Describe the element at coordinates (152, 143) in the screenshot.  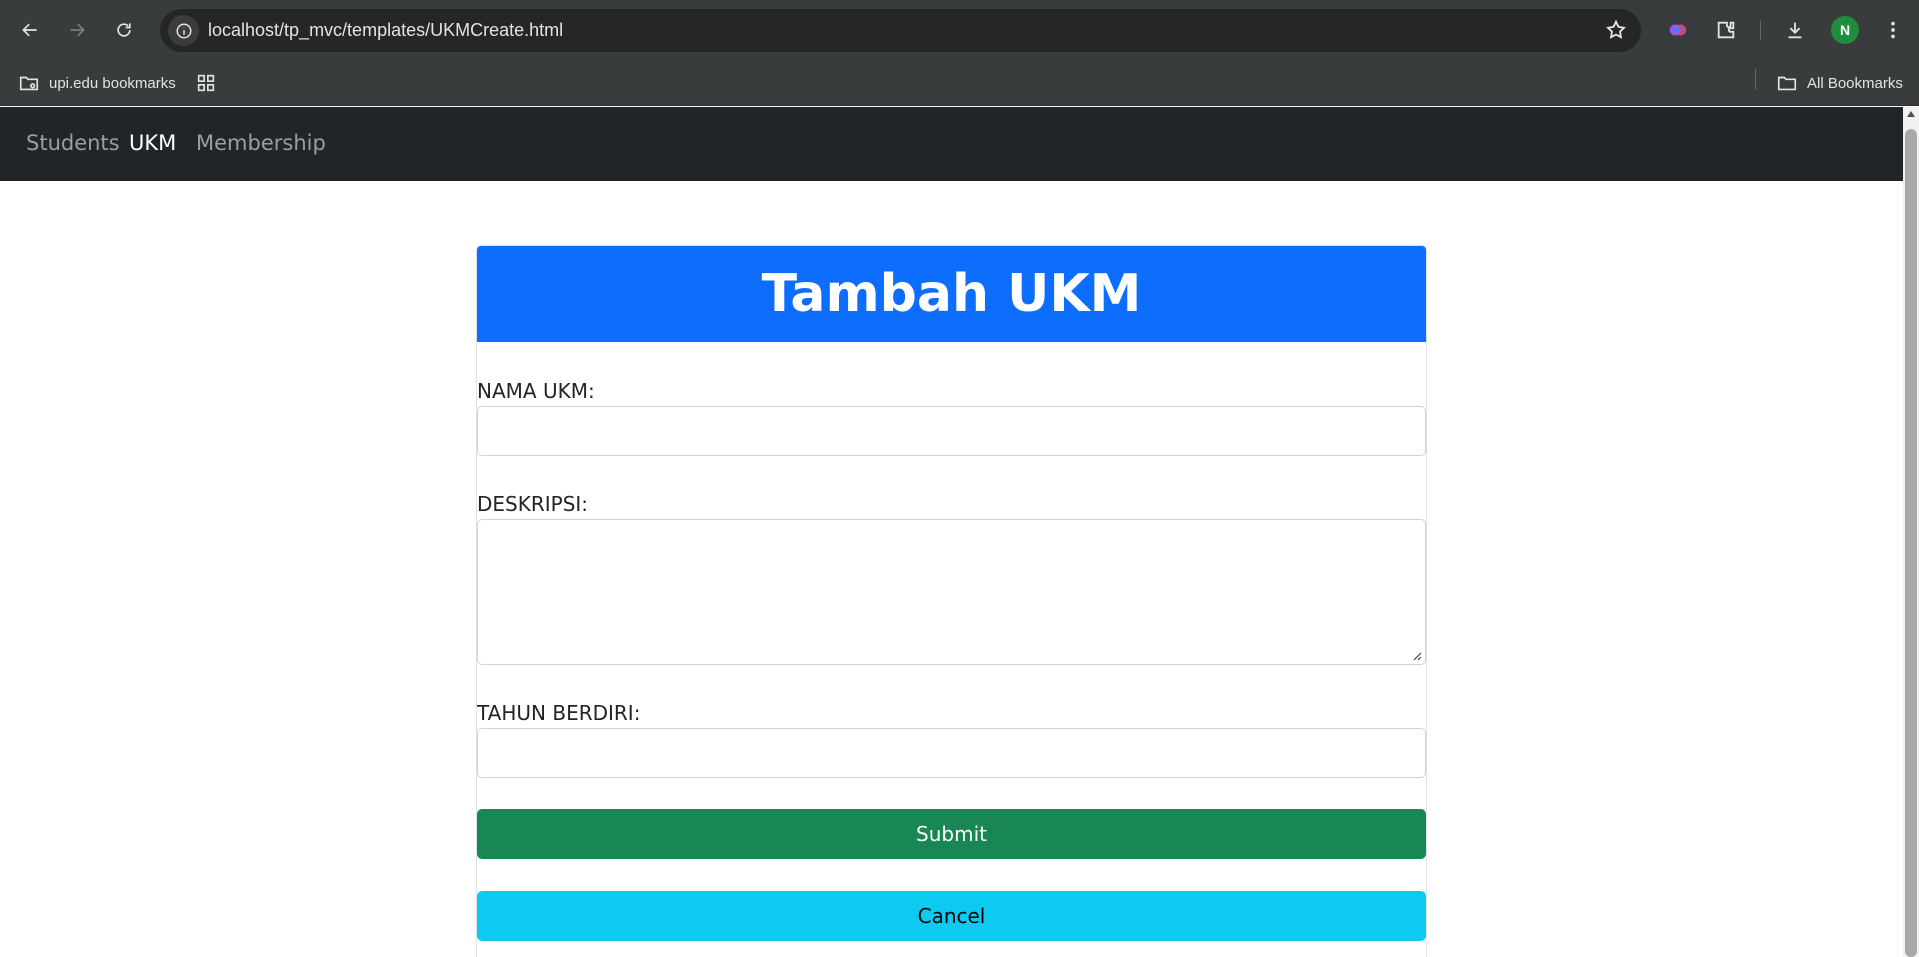
I see `nav-link-ukm: UKM` at that location.